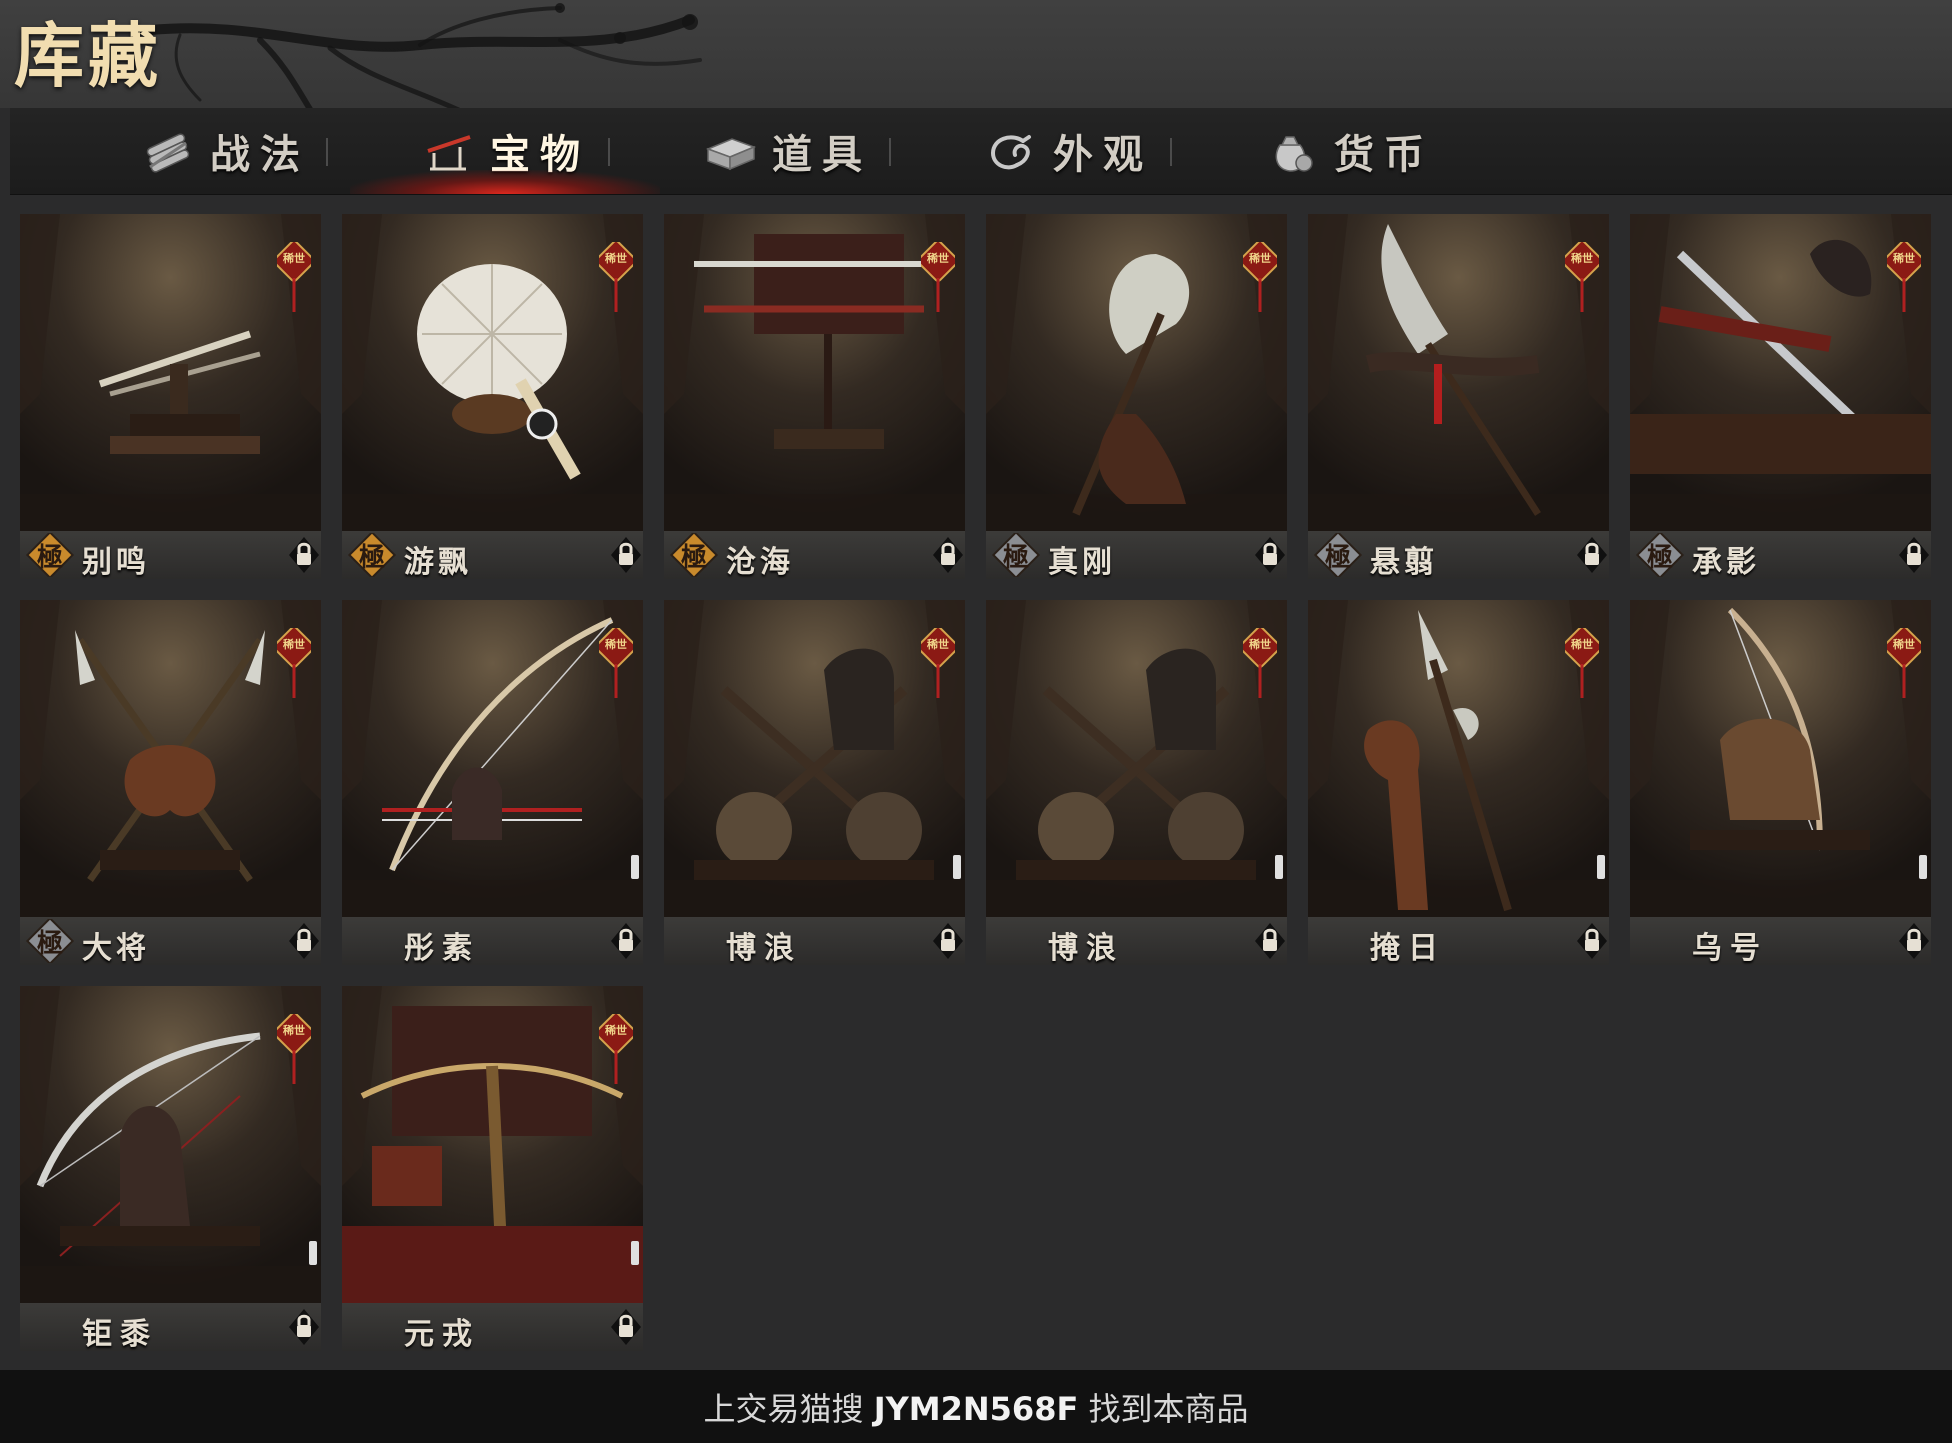 This screenshot has height=1443, width=1952. I want to click on weapon-red-bow-image, so click(492, 758).